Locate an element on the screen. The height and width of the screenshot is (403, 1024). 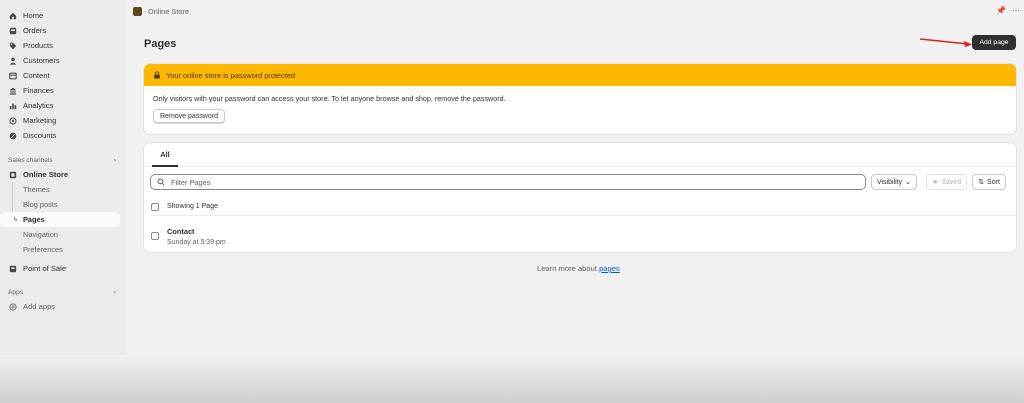
chart-icon is located at coordinates (13, 106).